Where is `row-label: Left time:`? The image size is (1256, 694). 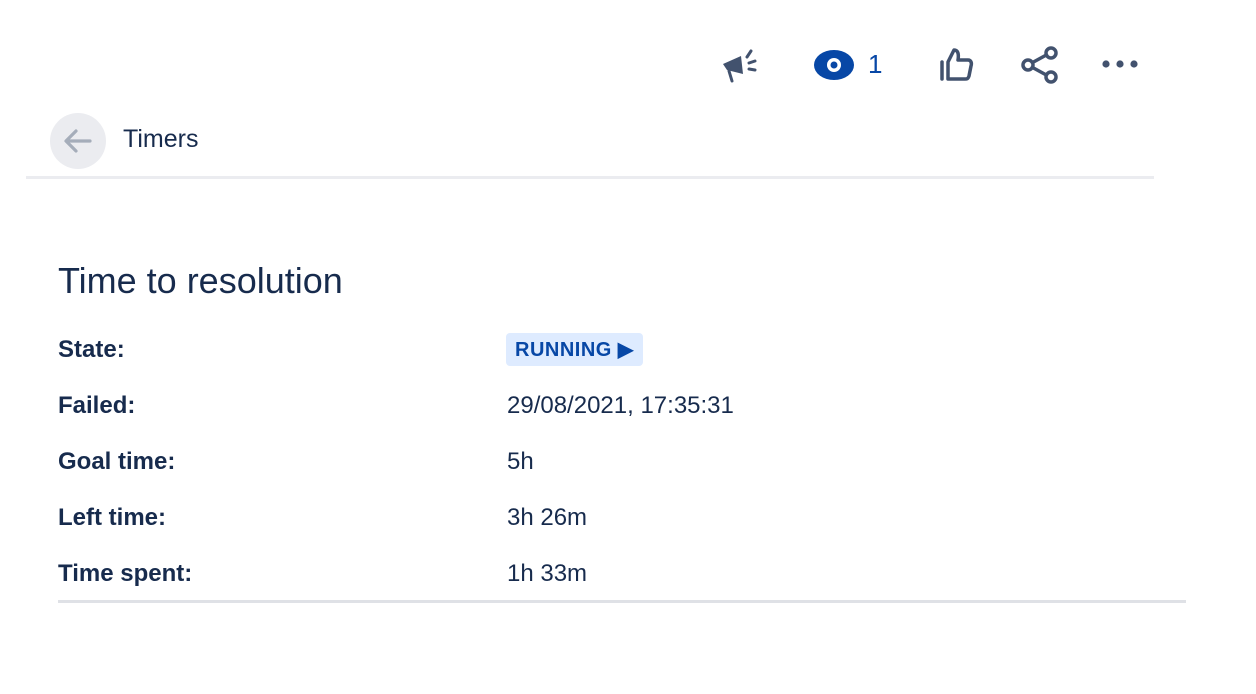 row-label: Left time: is located at coordinates (112, 517).